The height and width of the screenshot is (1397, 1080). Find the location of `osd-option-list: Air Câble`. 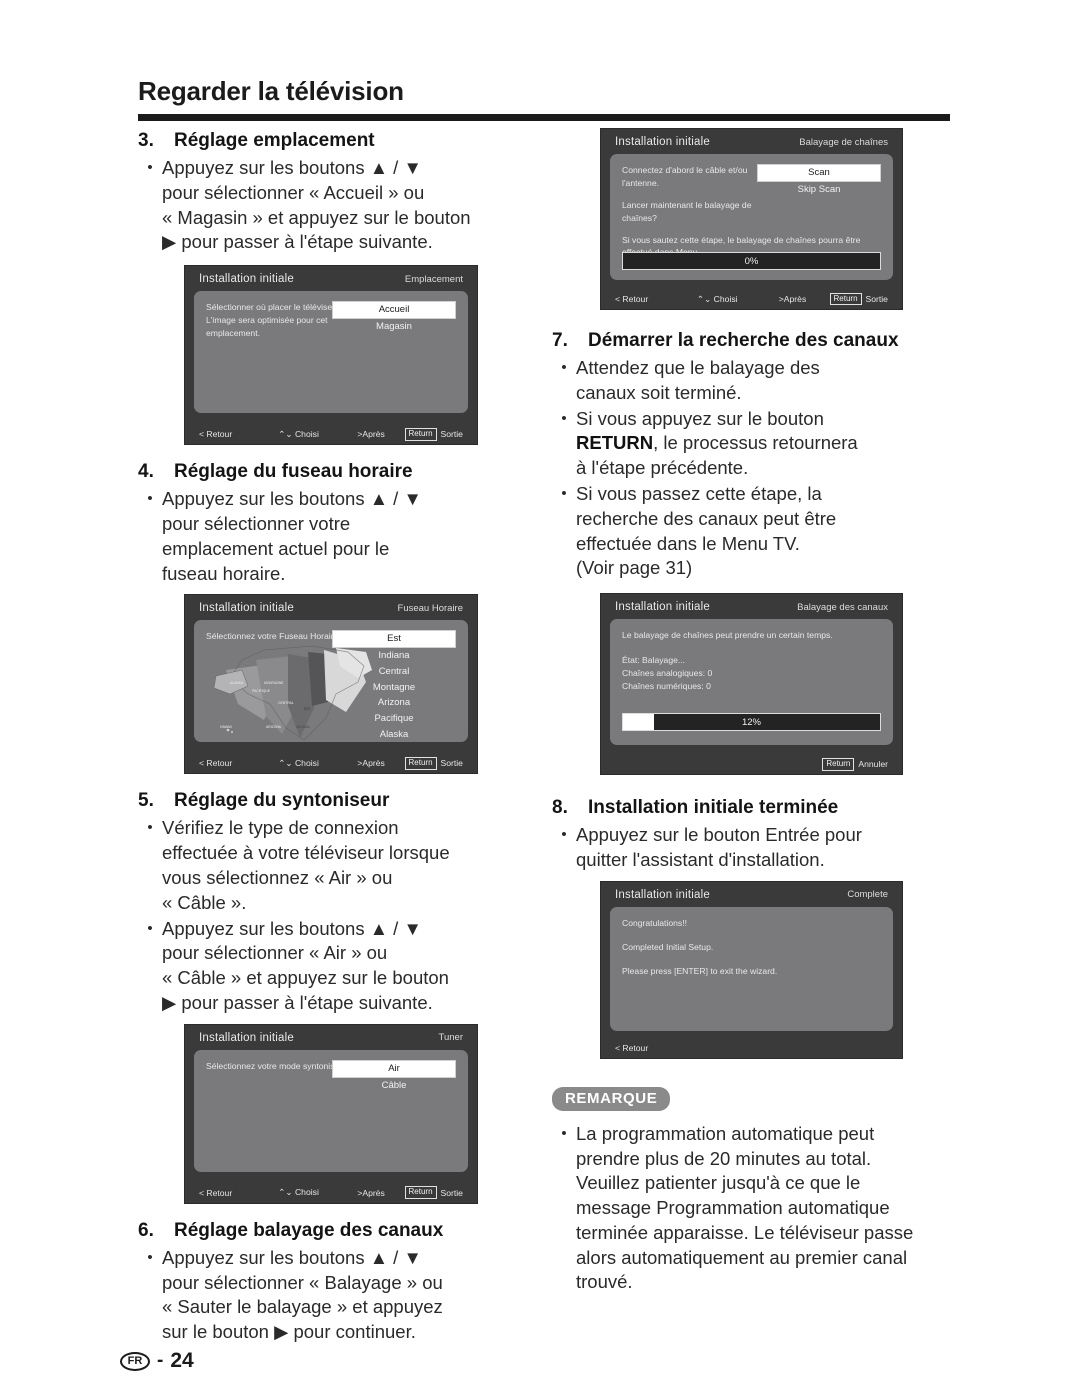

osd-option-list: Air Câble is located at coordinates (394, 1076).